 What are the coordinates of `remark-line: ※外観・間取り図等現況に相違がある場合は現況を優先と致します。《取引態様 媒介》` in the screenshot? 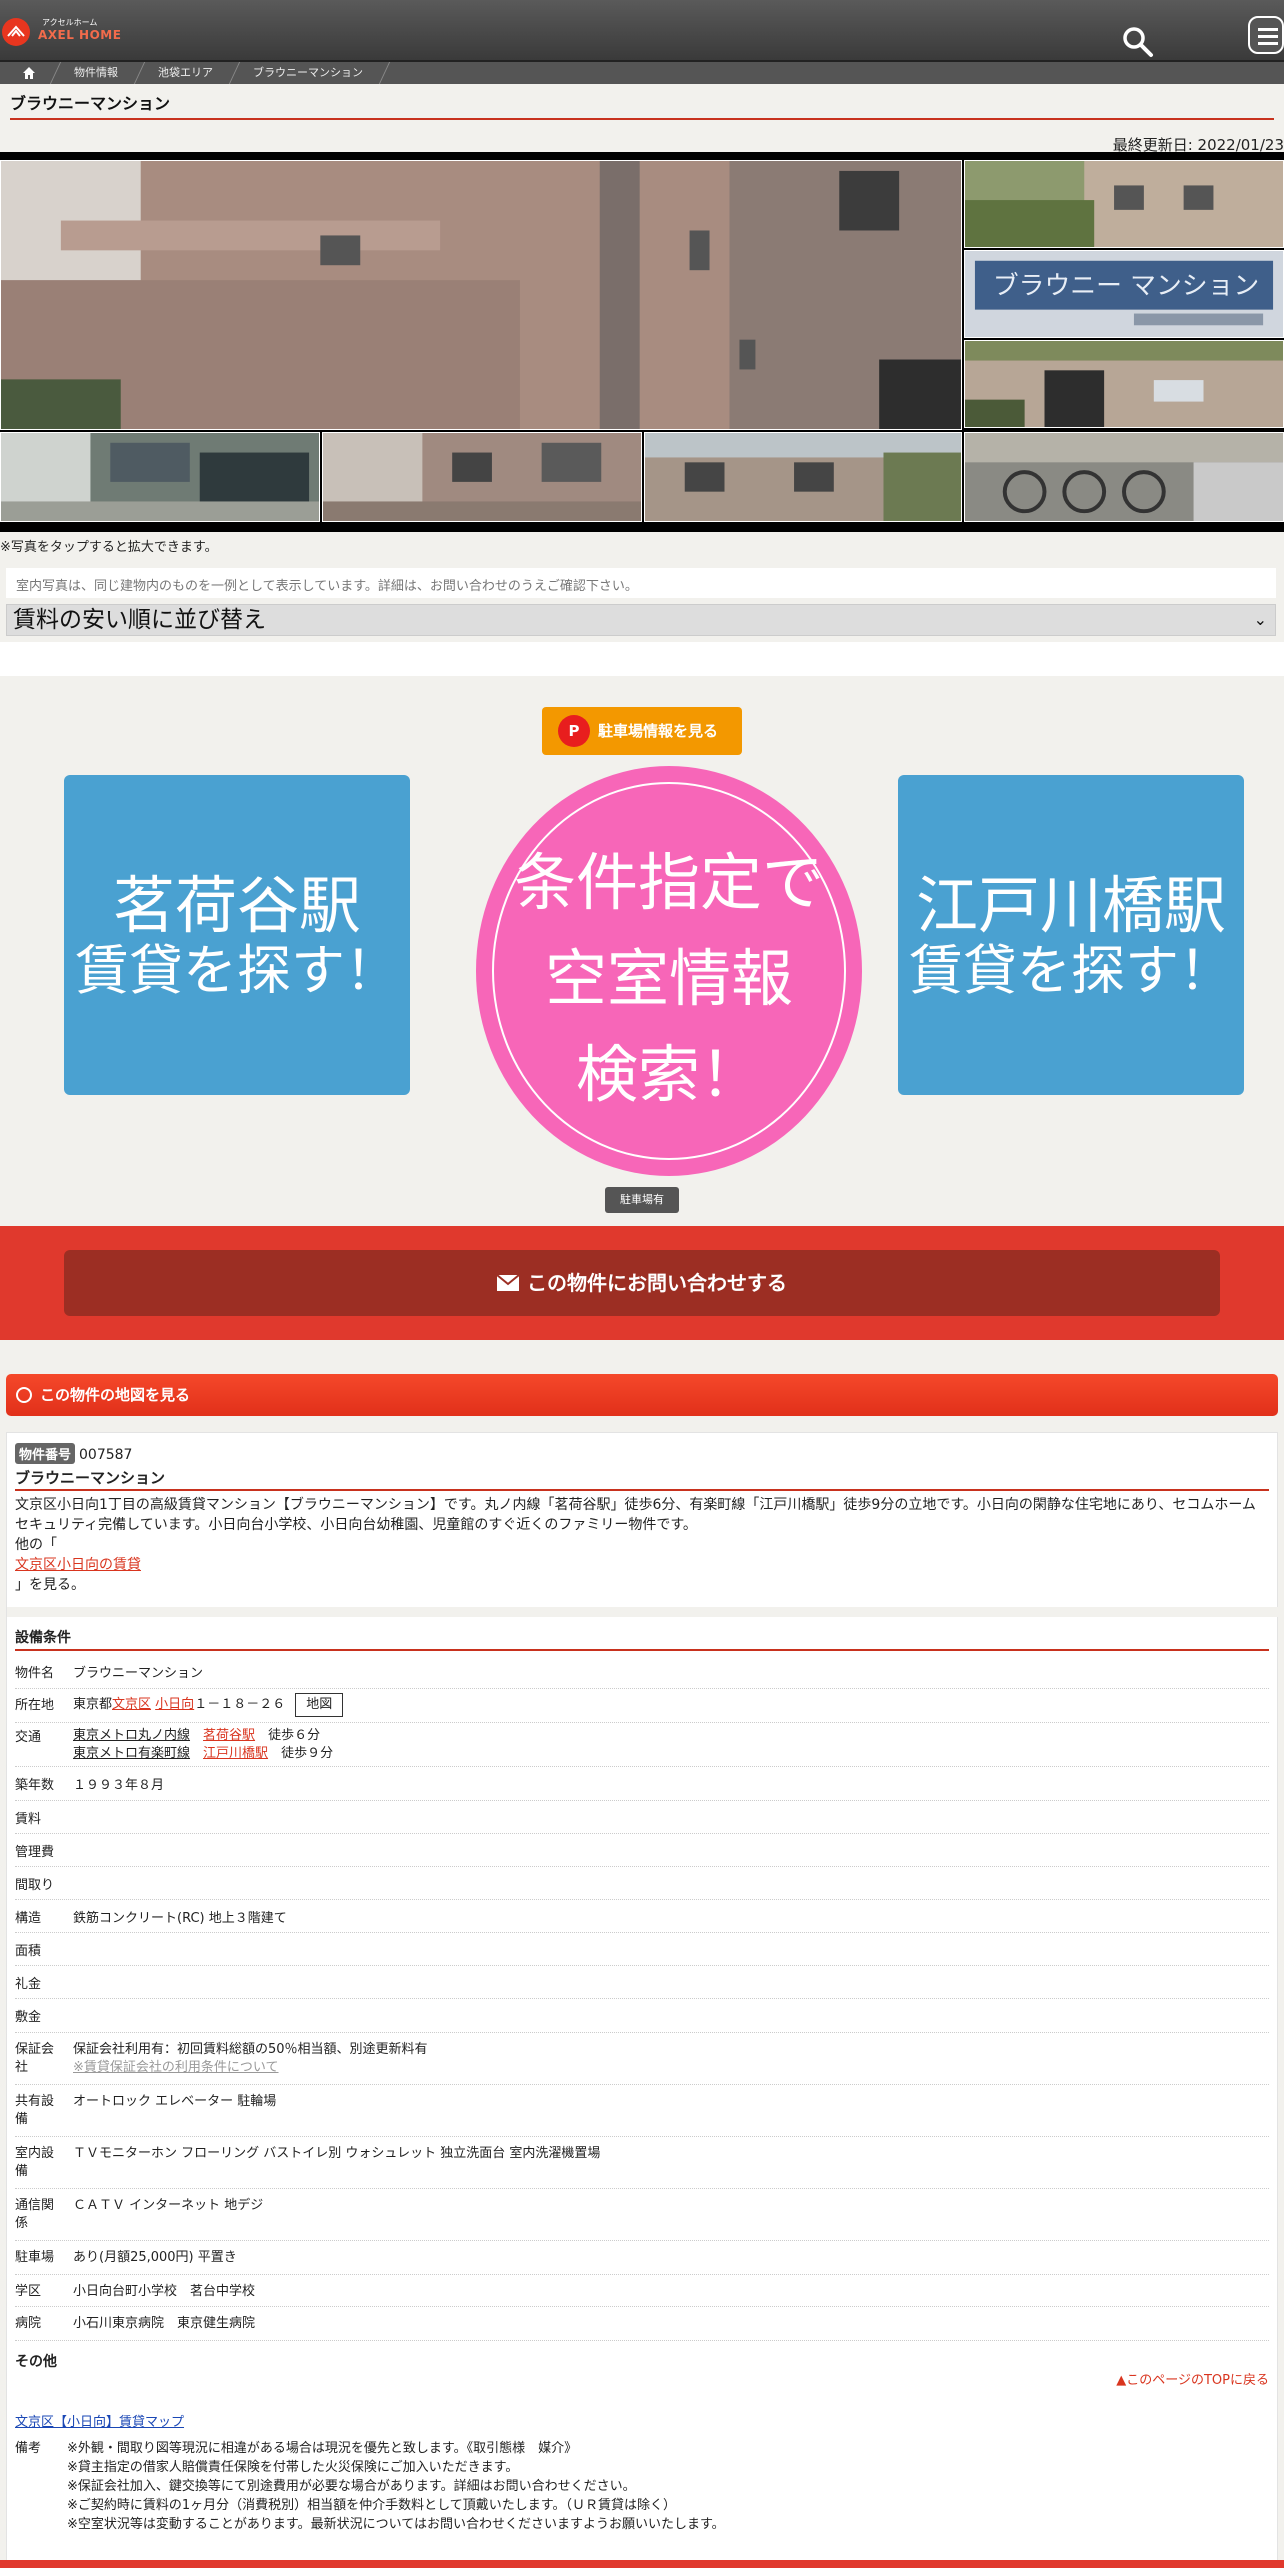 It's located at (322, 2448).